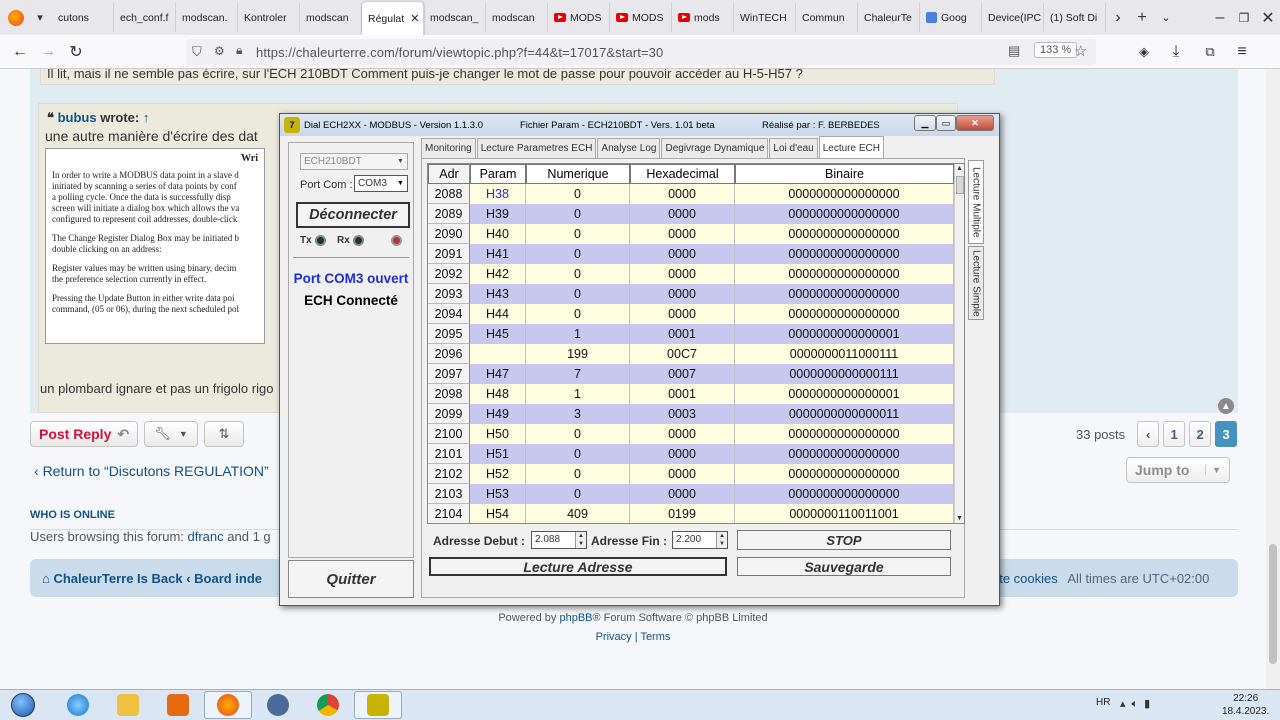 The height and width of the screenshot is (720, 1280). I want to click on app-tab: Loi d'eau, so click(793, 148).